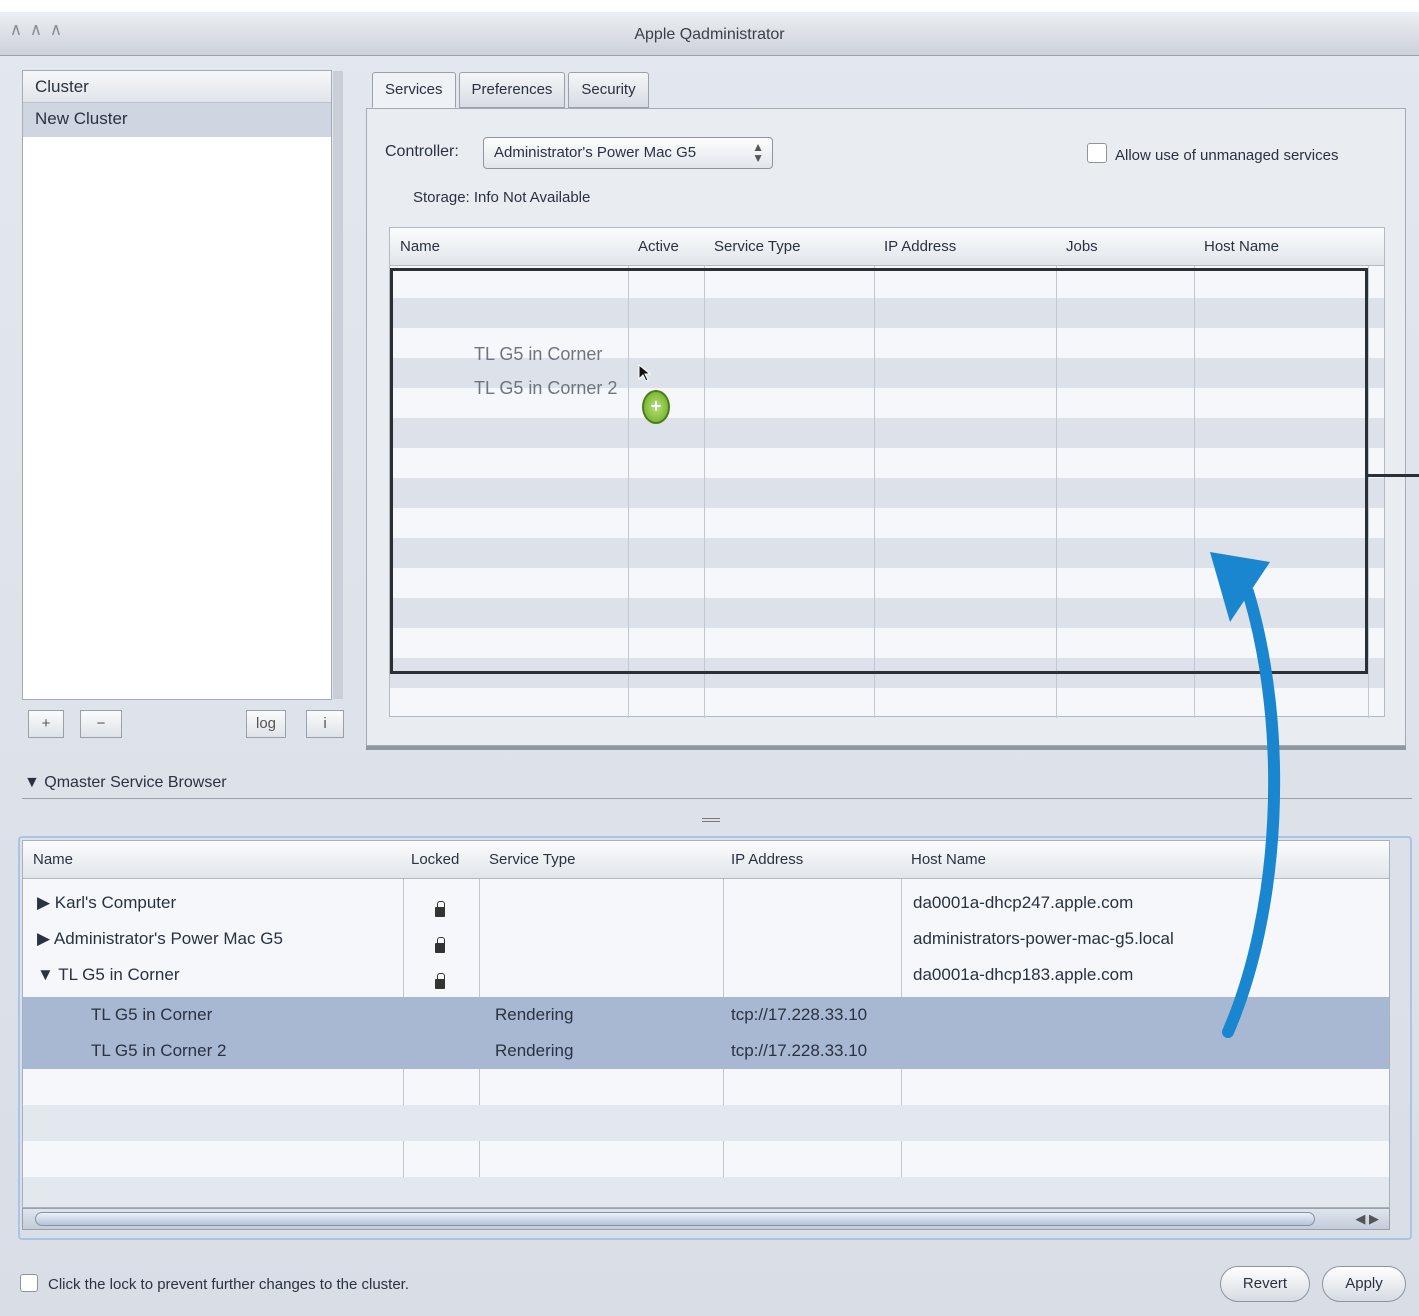 This screenshot has width=1419, height=1316. I want to click on cluster-item-new-cluster: New Cluster, so click(177, 120).